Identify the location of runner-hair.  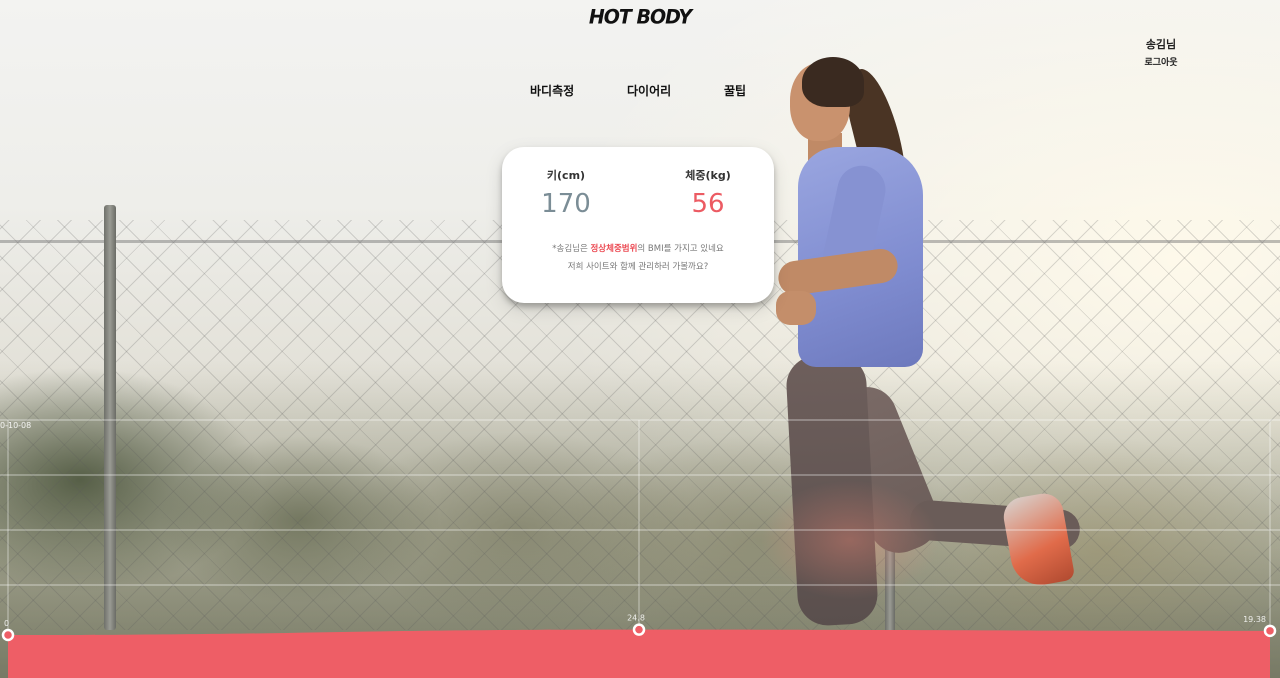
(833, 82).